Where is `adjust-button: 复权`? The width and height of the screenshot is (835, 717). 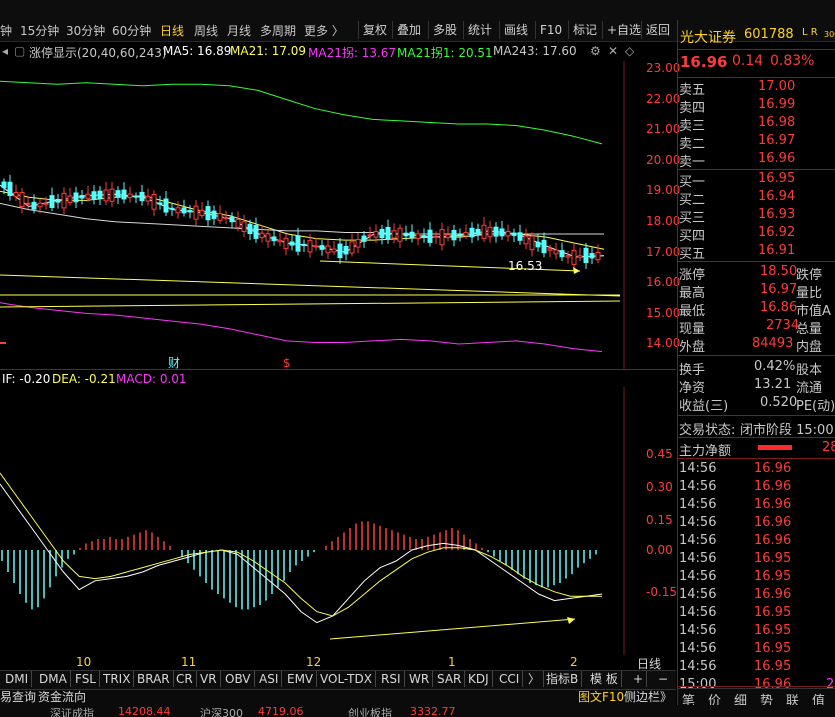 adjust-button: 复权 is located at coordinates (374, 30).